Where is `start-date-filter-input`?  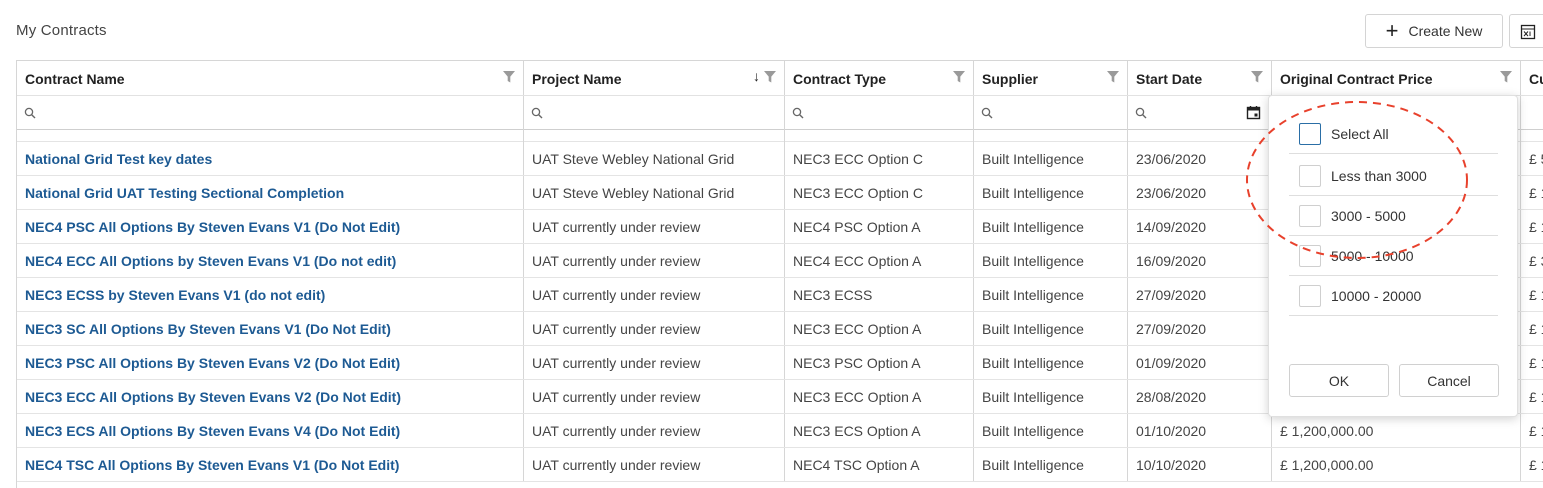 start-date-filter-input is located at coordinates (1200, 113).